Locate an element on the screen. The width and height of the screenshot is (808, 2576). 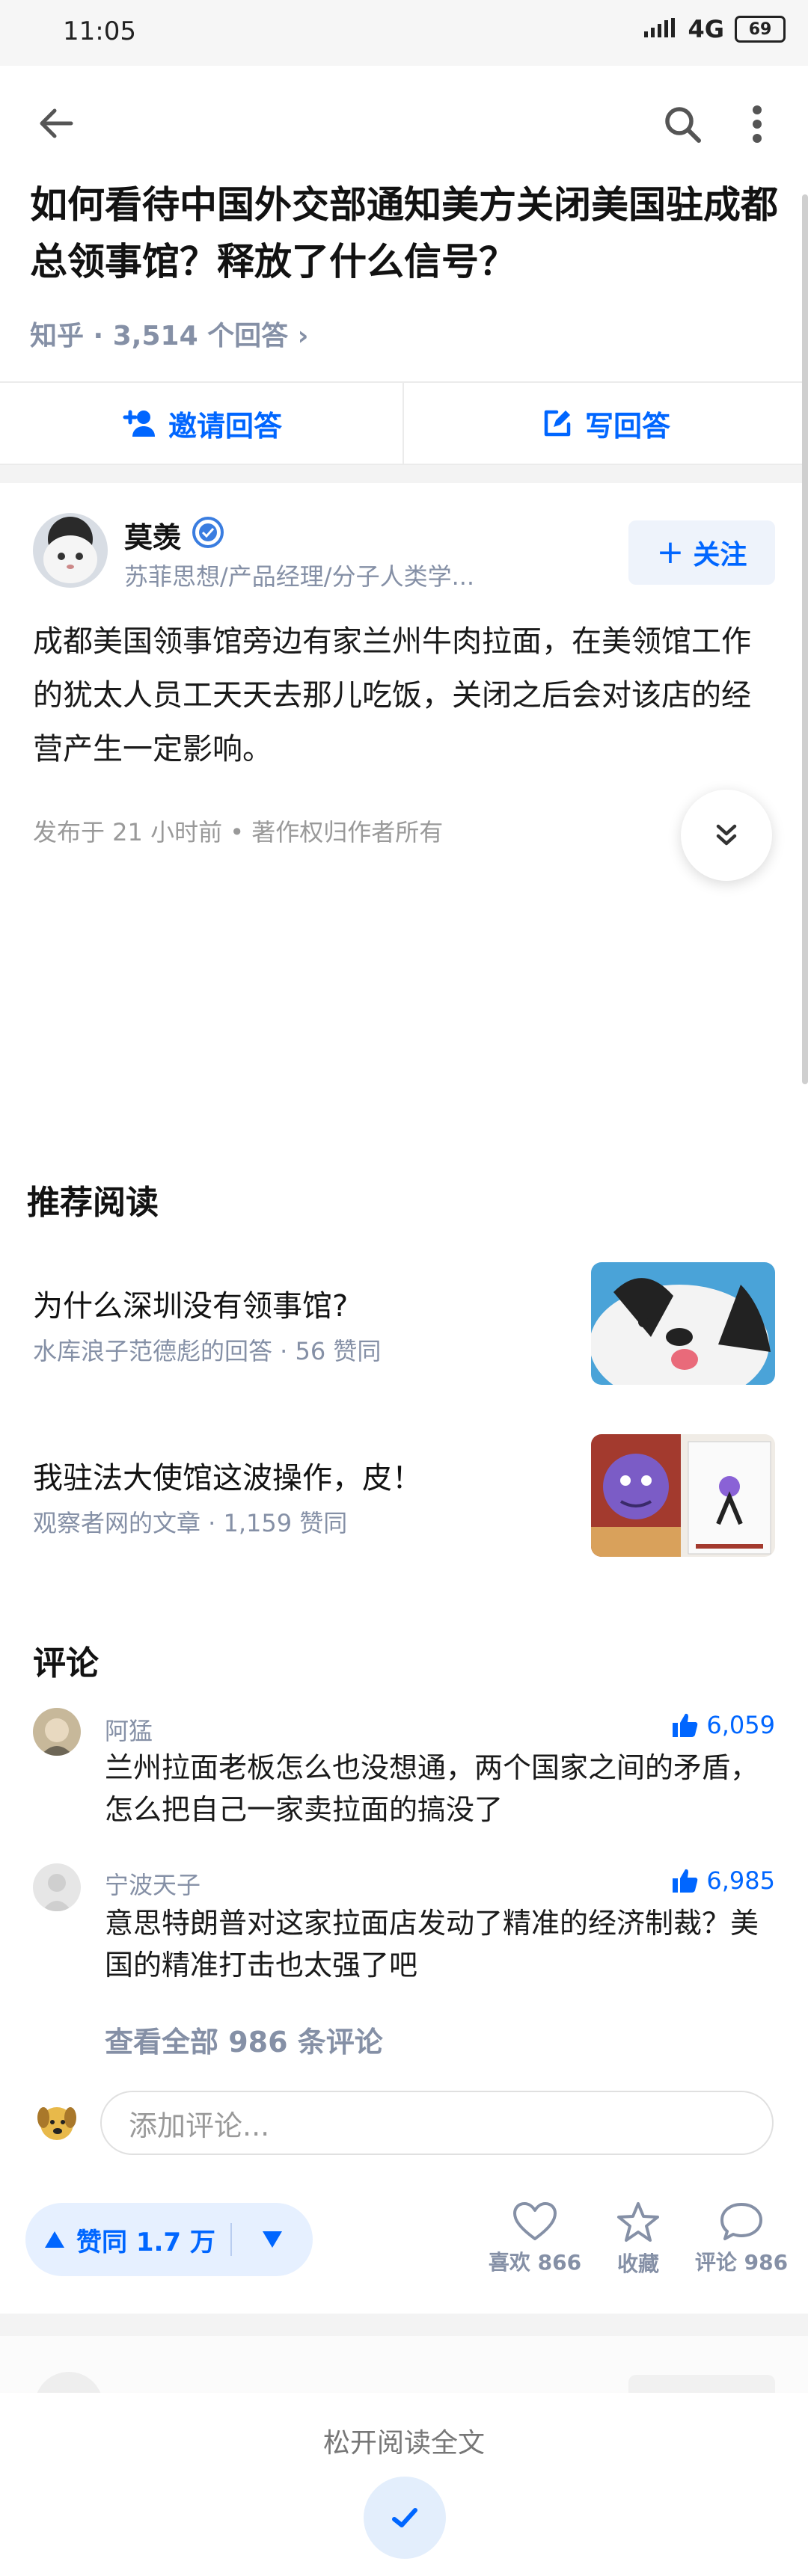
scrollbar is located at coordinates (805, 639).